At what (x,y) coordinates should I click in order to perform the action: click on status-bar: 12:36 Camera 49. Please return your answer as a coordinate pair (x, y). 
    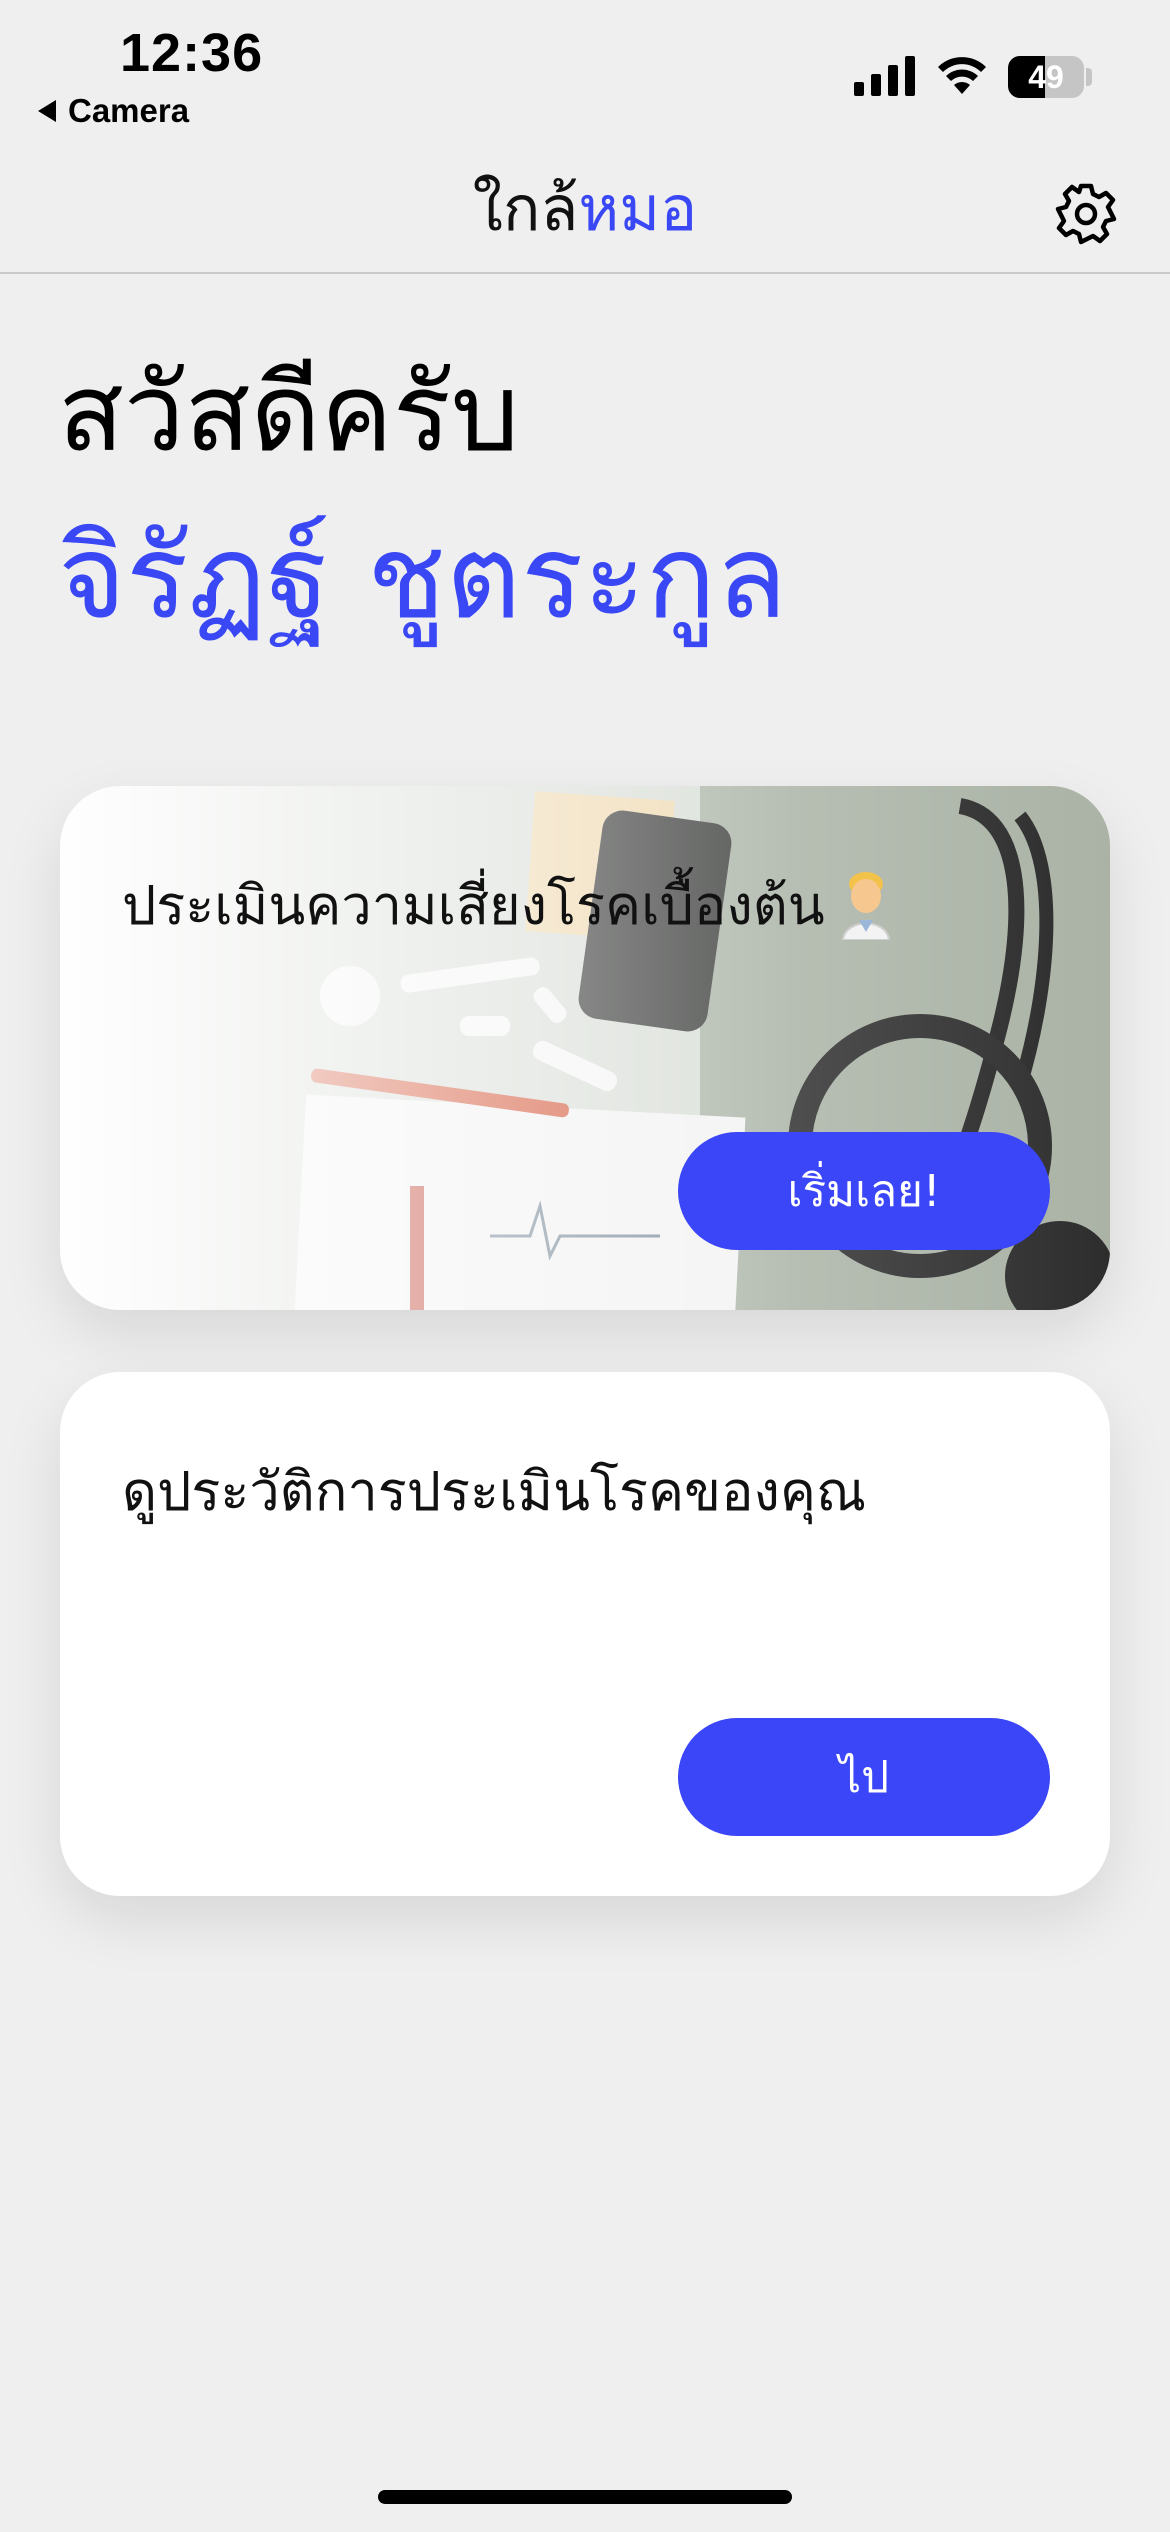
    Looking at the image, I should click on (585, 65).